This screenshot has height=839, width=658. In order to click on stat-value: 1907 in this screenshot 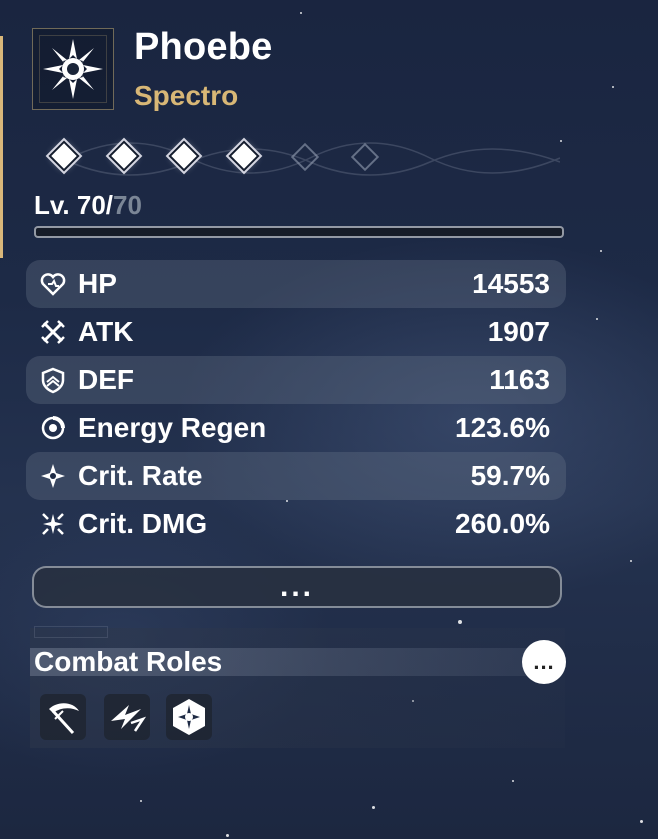, I will do `click(518, 331)`.